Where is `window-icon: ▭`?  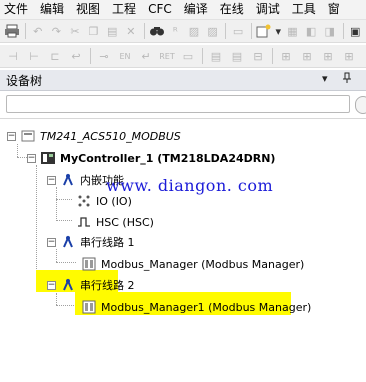
window-icon: ▭ is located at coordinates (238, 31).